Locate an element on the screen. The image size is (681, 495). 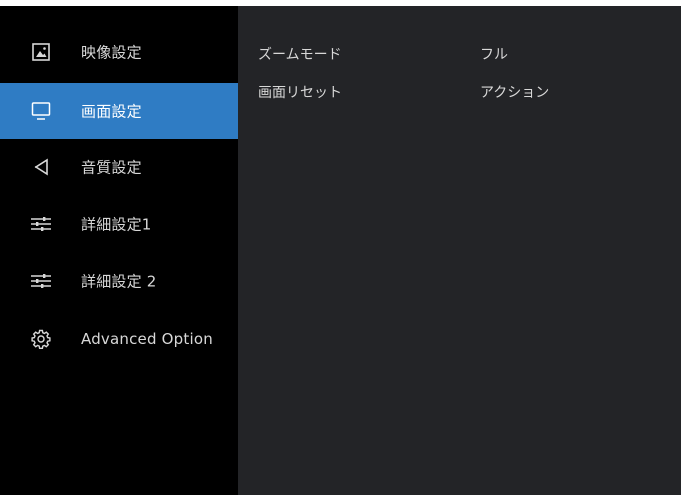
sidebar-item-advanced-settings-1: 詳細設定1 is located at coordinates (119, 224).